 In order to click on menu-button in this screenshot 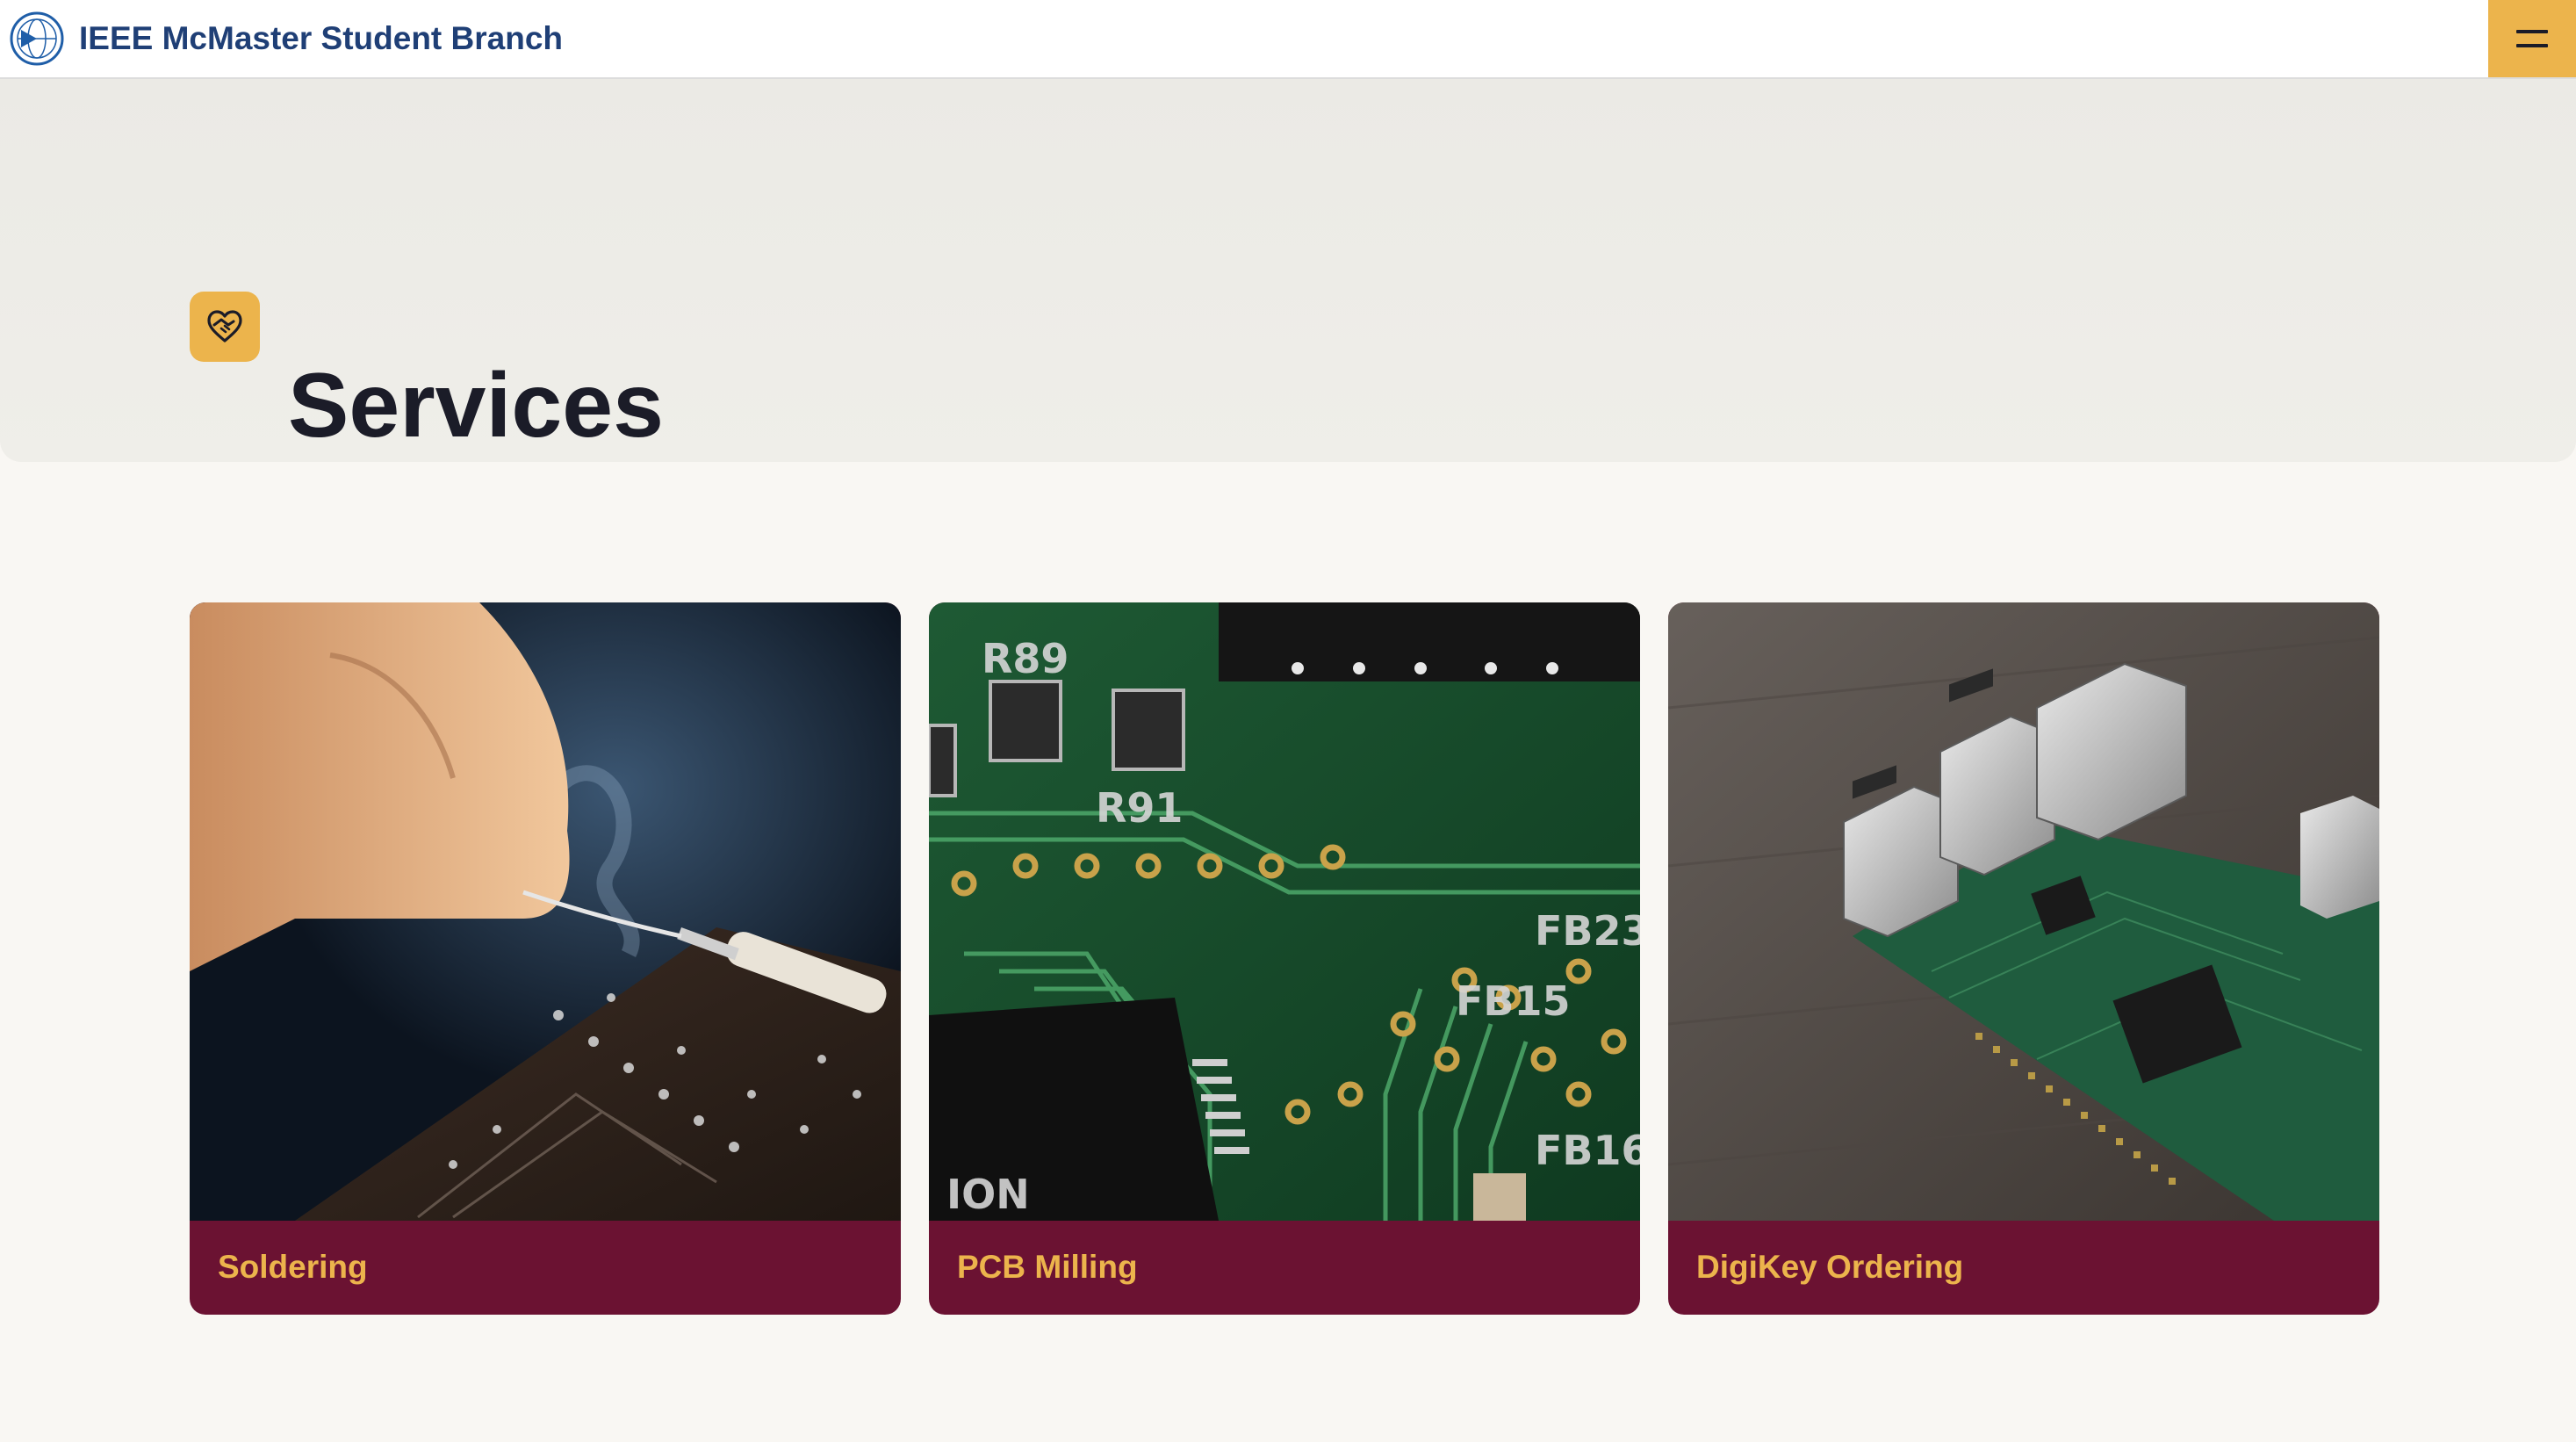, I will do `click(2532, 38)`.